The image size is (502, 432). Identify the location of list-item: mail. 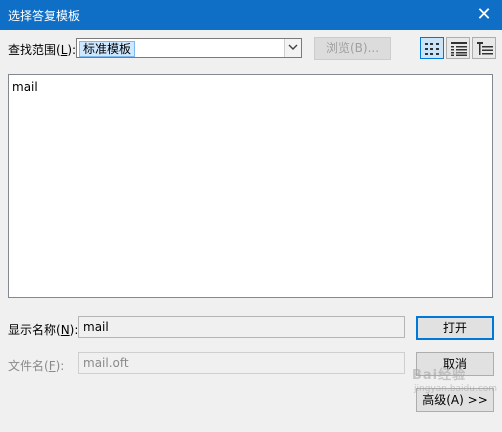
(25, 87).